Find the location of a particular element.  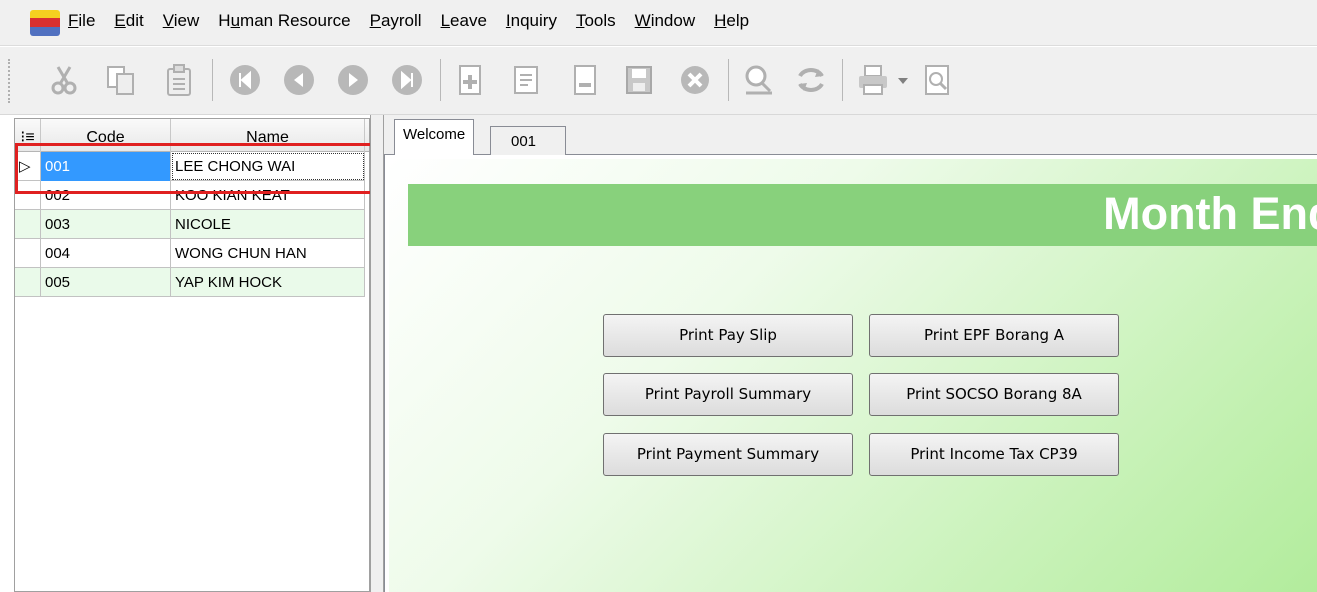

menu-leave: Leave is located at coordinates (464, 21).